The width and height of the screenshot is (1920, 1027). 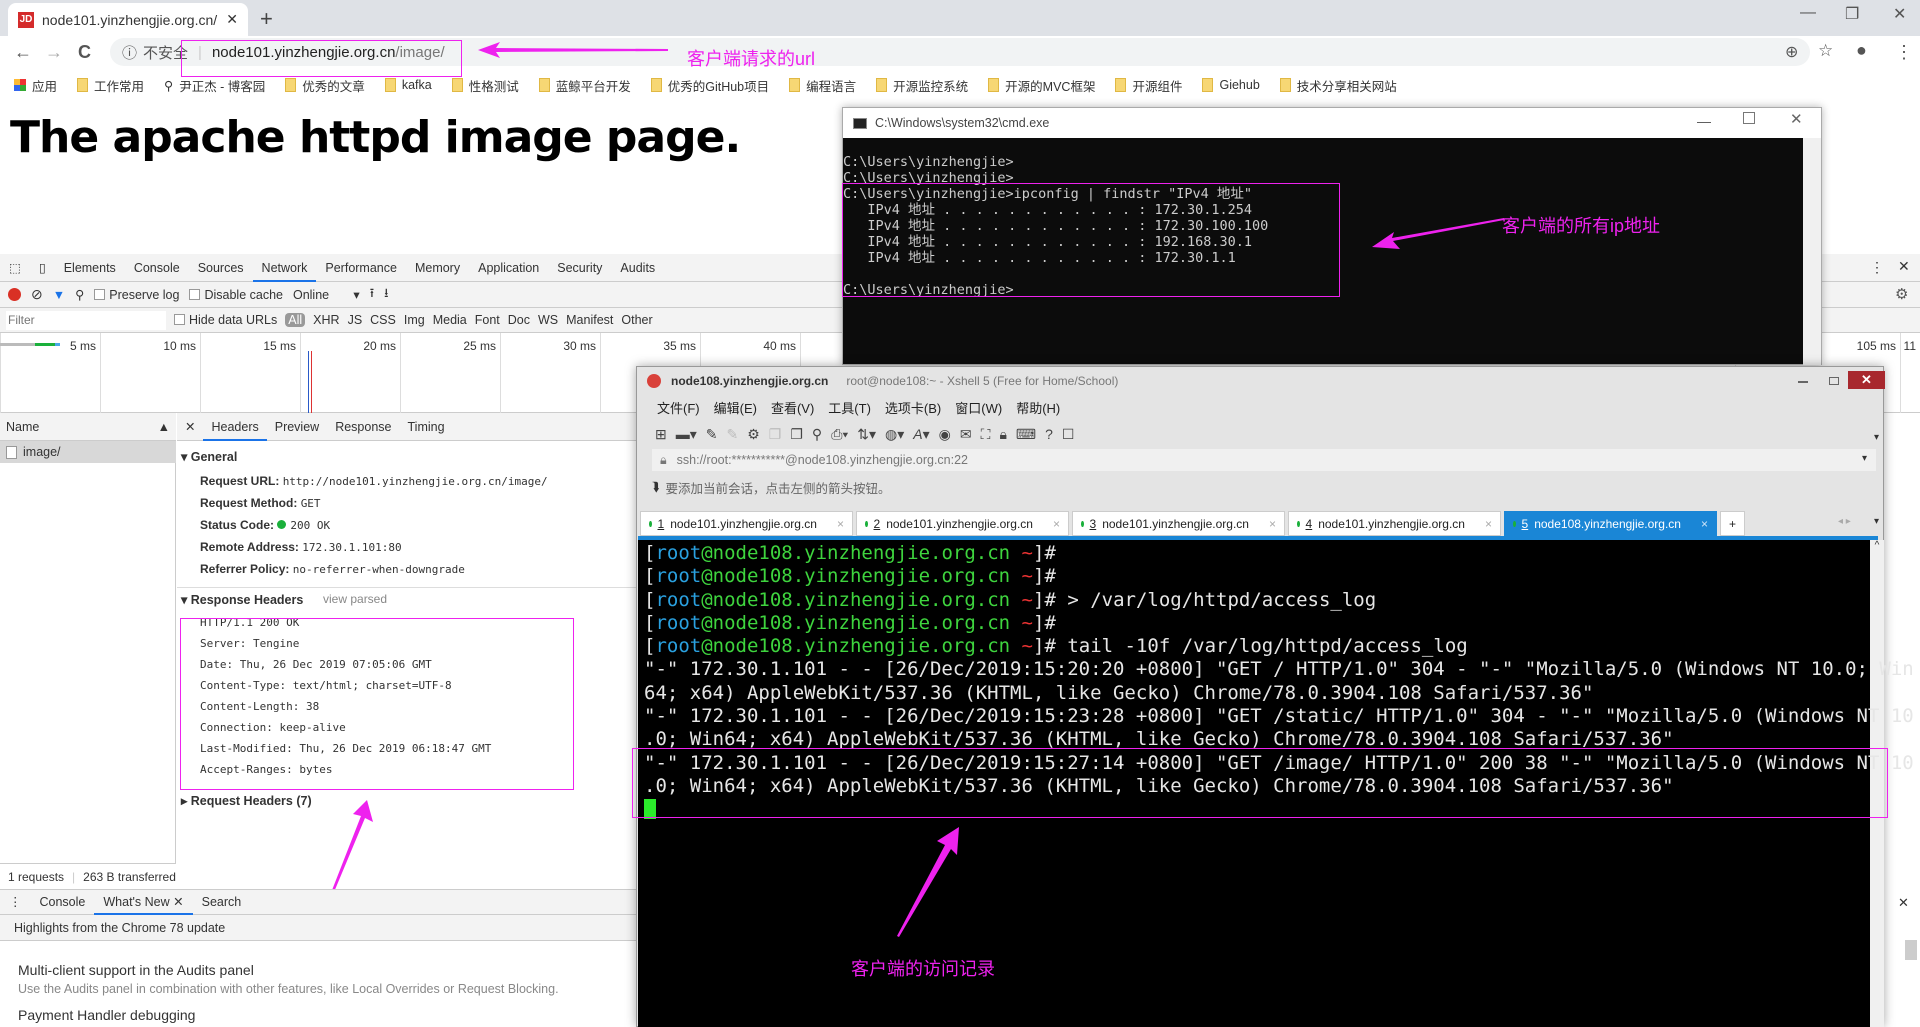 What do you see at coordinates (746, 523) in the screenshot?
I see `session-tab: 1 node101.yinzhengjie.org.cn ×` at bounding box center [746, 523].